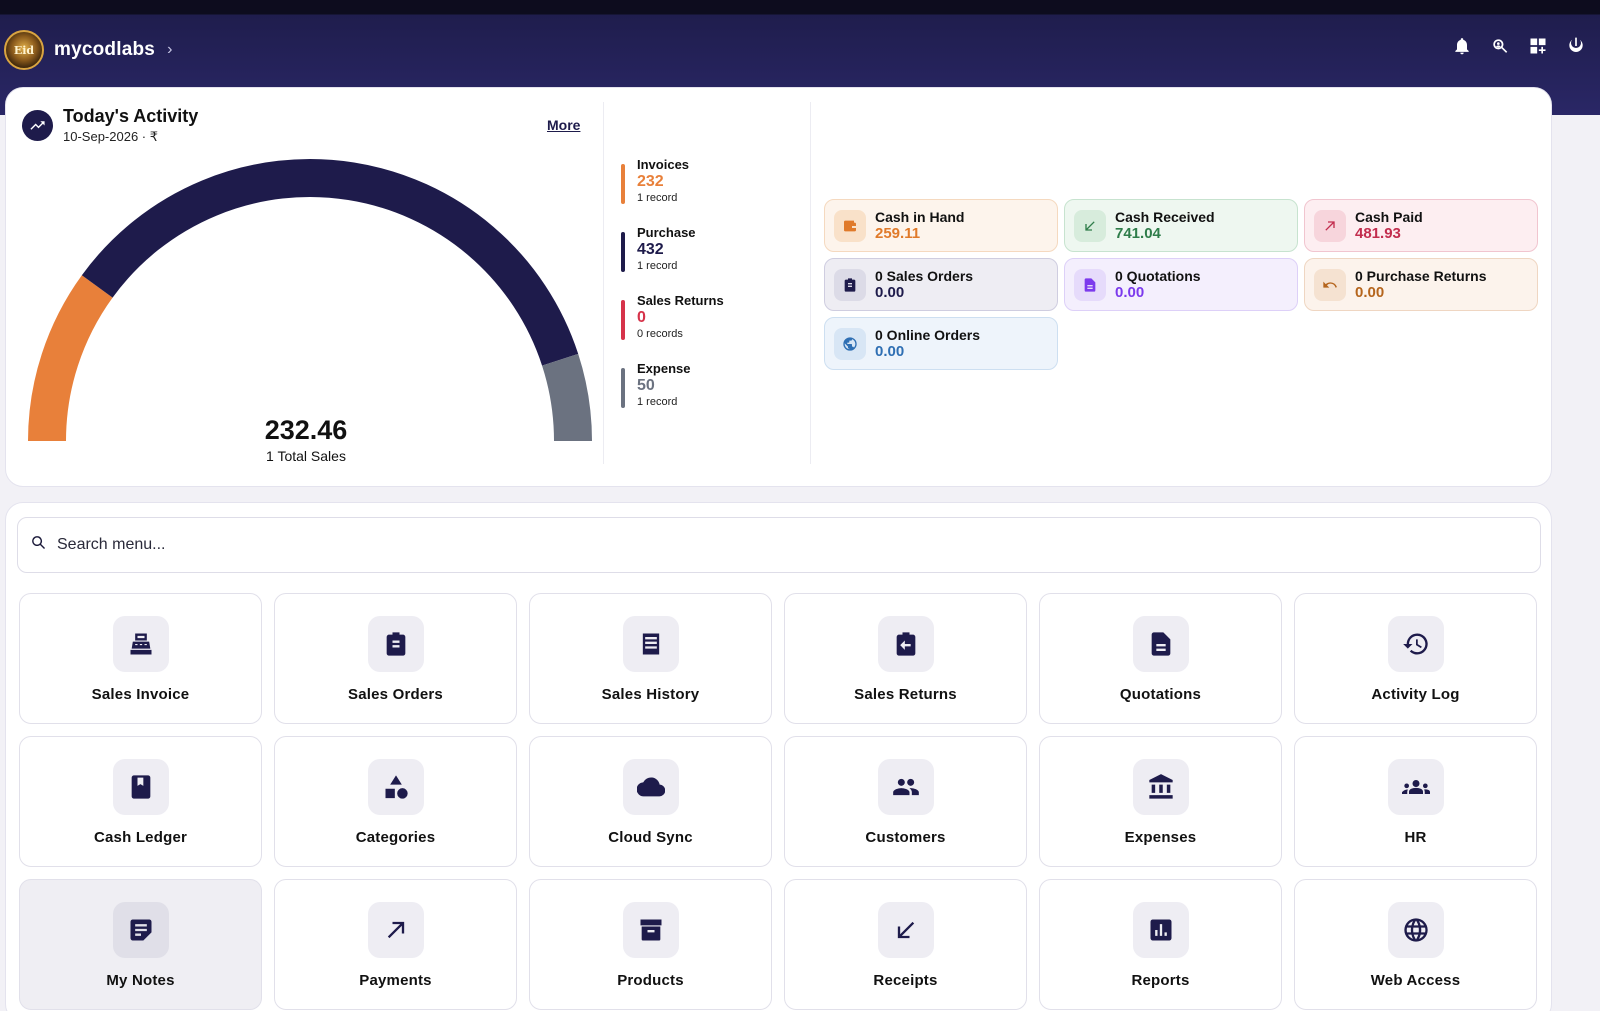  I want to click on brand-name: mycodlabs, so click(104, 50).